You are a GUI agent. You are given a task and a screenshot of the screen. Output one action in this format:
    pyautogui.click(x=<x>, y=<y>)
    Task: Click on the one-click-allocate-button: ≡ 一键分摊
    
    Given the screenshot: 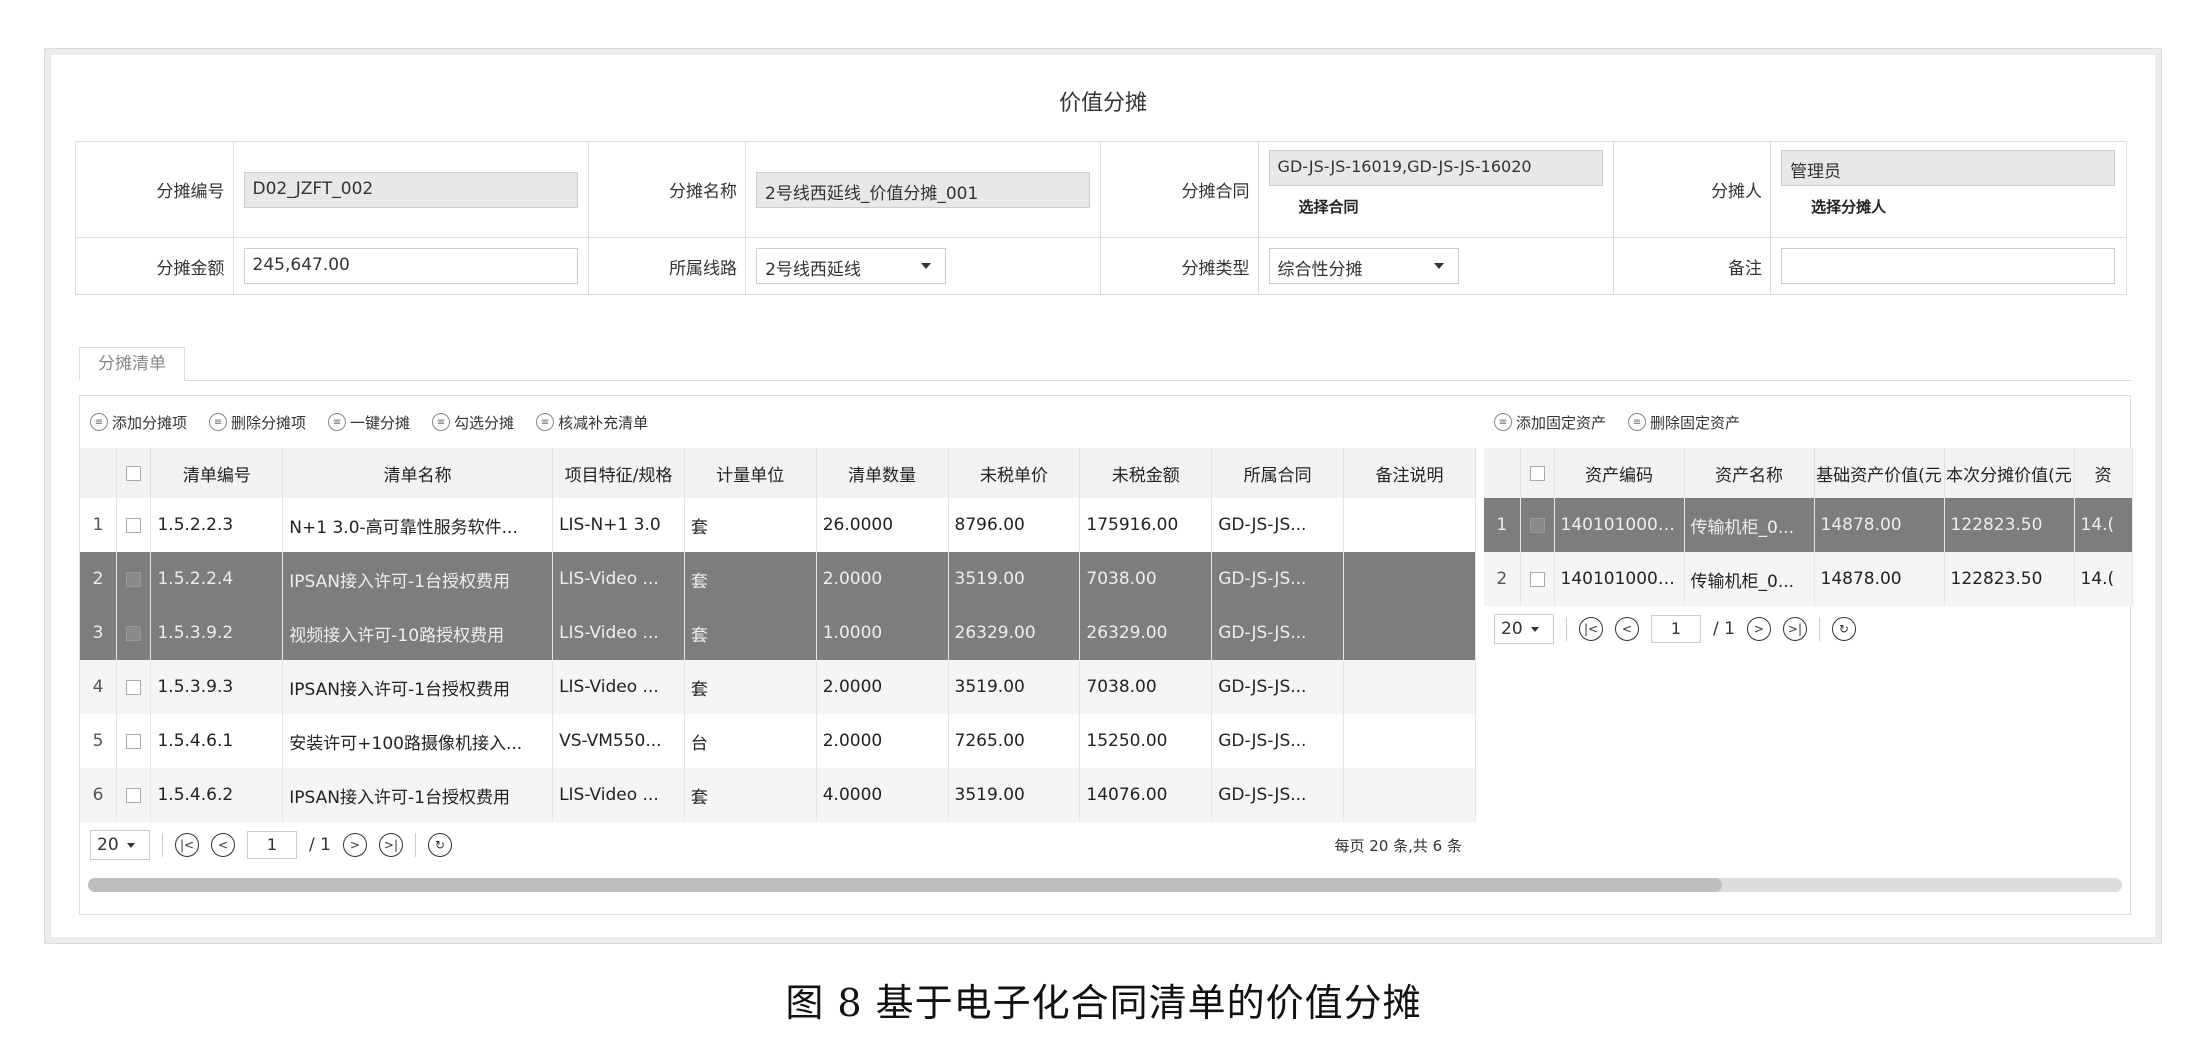 What is the action you would take?
    pyautogui.click(x=369, y=422)
    